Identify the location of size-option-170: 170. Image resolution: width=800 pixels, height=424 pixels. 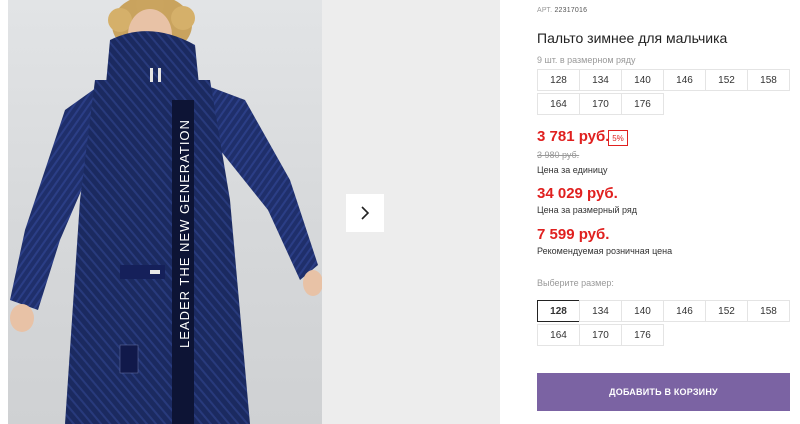
(600, 335).